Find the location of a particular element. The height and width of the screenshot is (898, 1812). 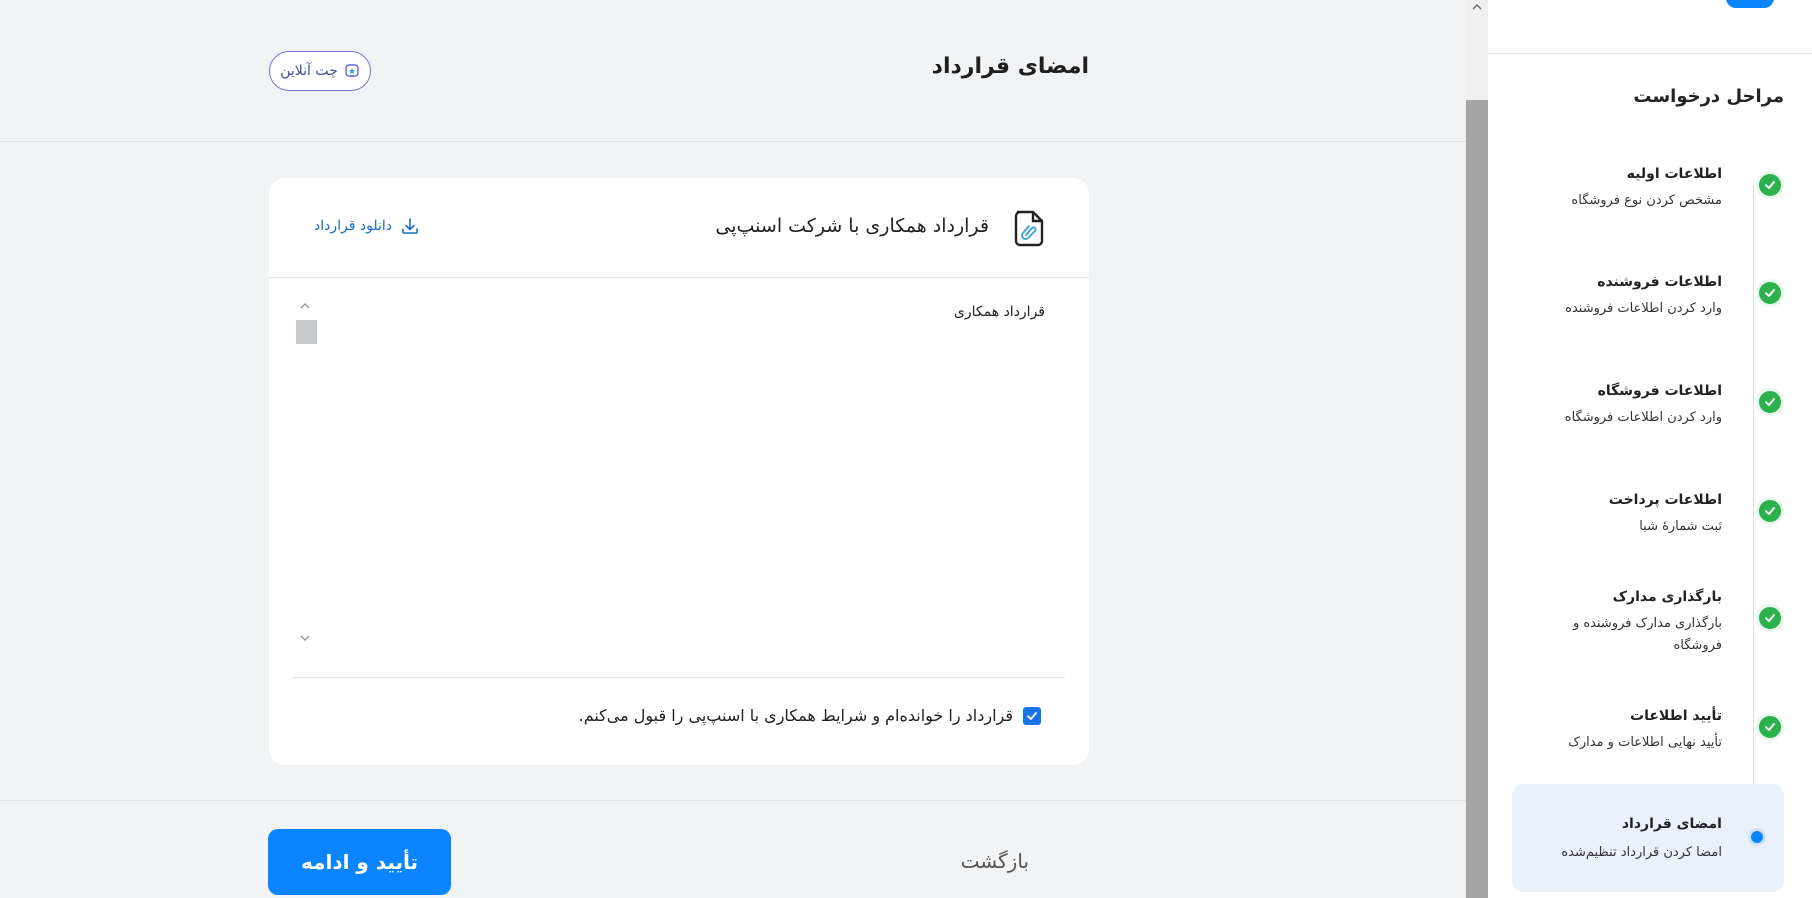

contract-text: قرارداد همکاری is located at coordinates (999, 312).